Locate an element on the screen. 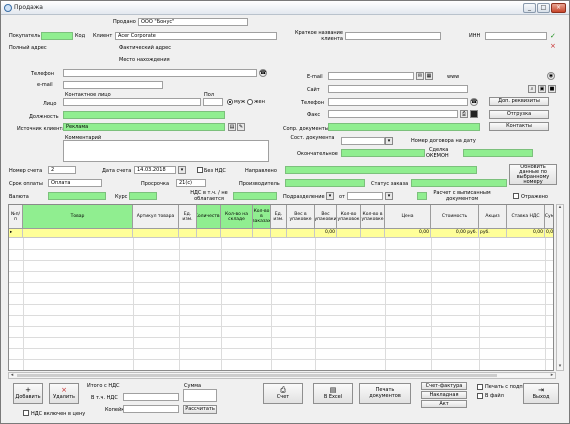 The width and height of the screenshot is (570, 424). minimize-button: _ is located at coordinates (529, 8).